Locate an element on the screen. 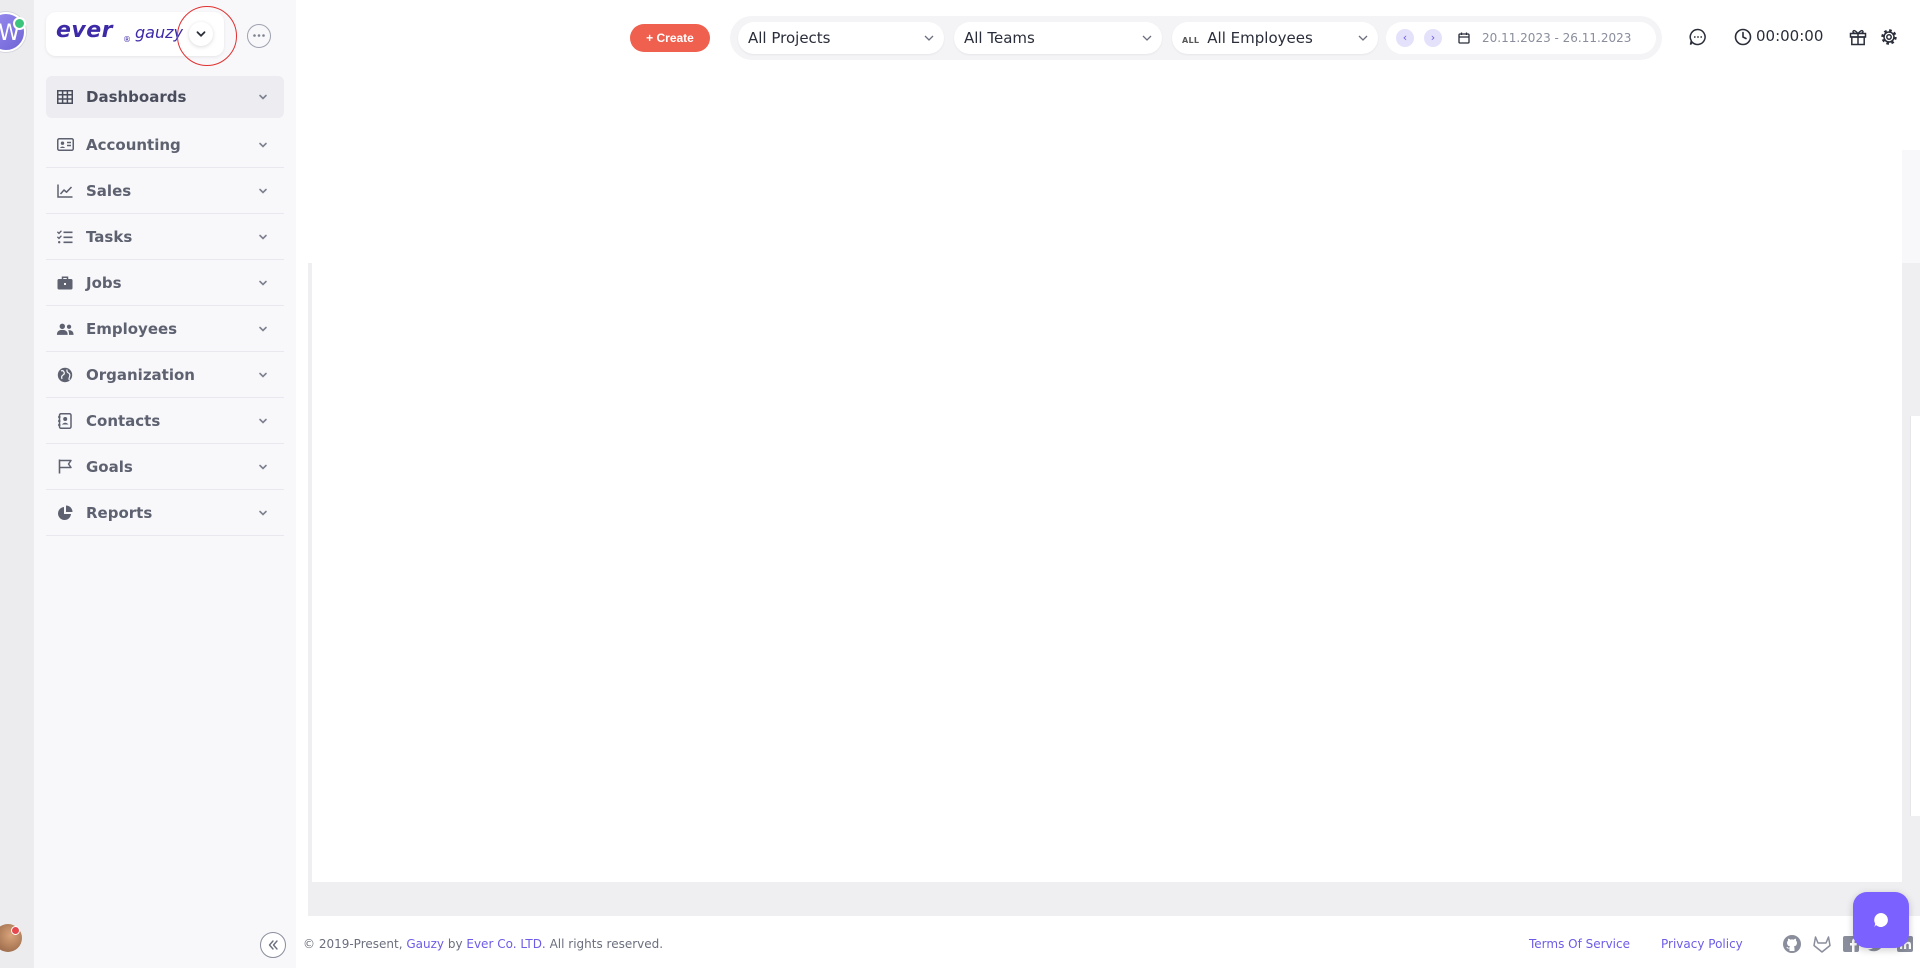  more-options-button is located at coordinates (259, 36).